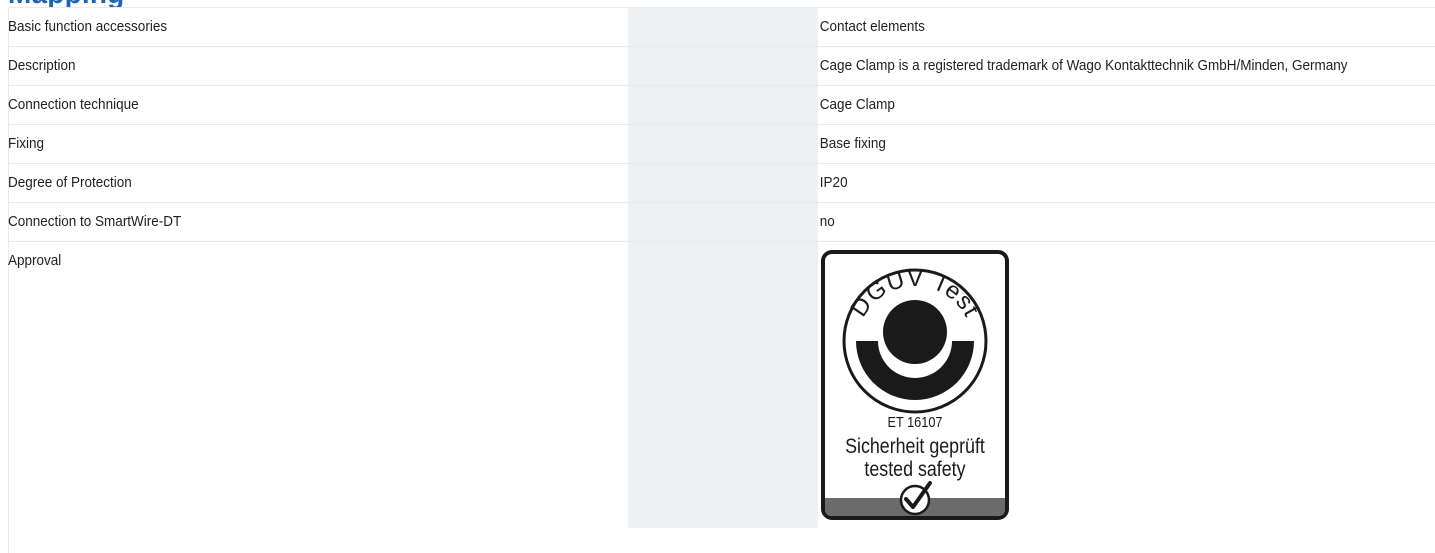 Image resolution: width=1435 pixels, height=553 pixels. I want to click on badge-line-en: tested safety, so click(914, 470).